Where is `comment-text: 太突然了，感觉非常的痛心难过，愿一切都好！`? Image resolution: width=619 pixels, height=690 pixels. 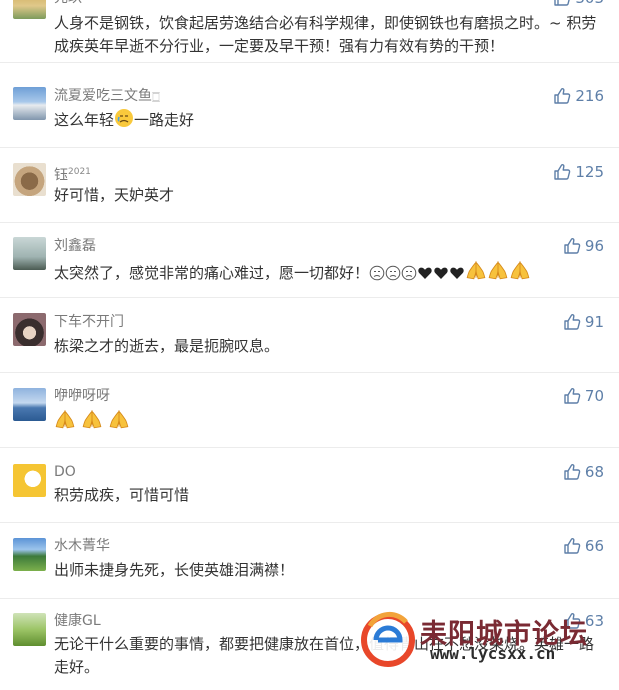
comment-text: 太突然了，感觉非常的痛心难过，愿一切都好！ is located at coordinates (327, 272).